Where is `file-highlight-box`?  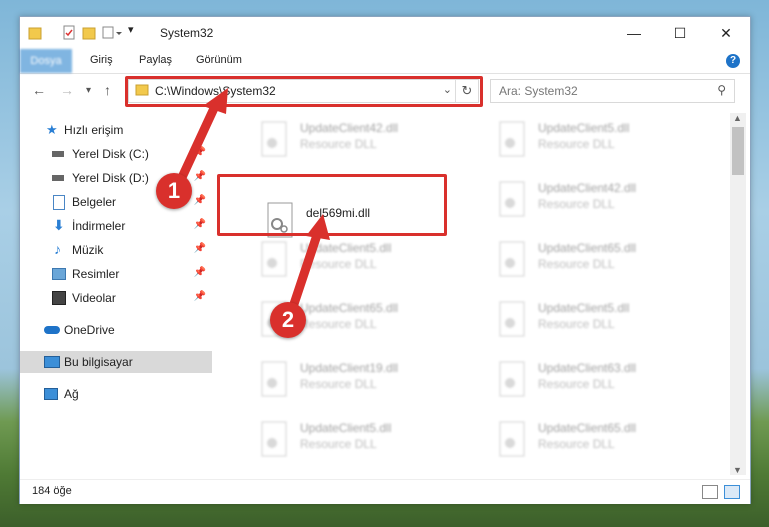 file-highlight-box is located at coordinates (332, 205).